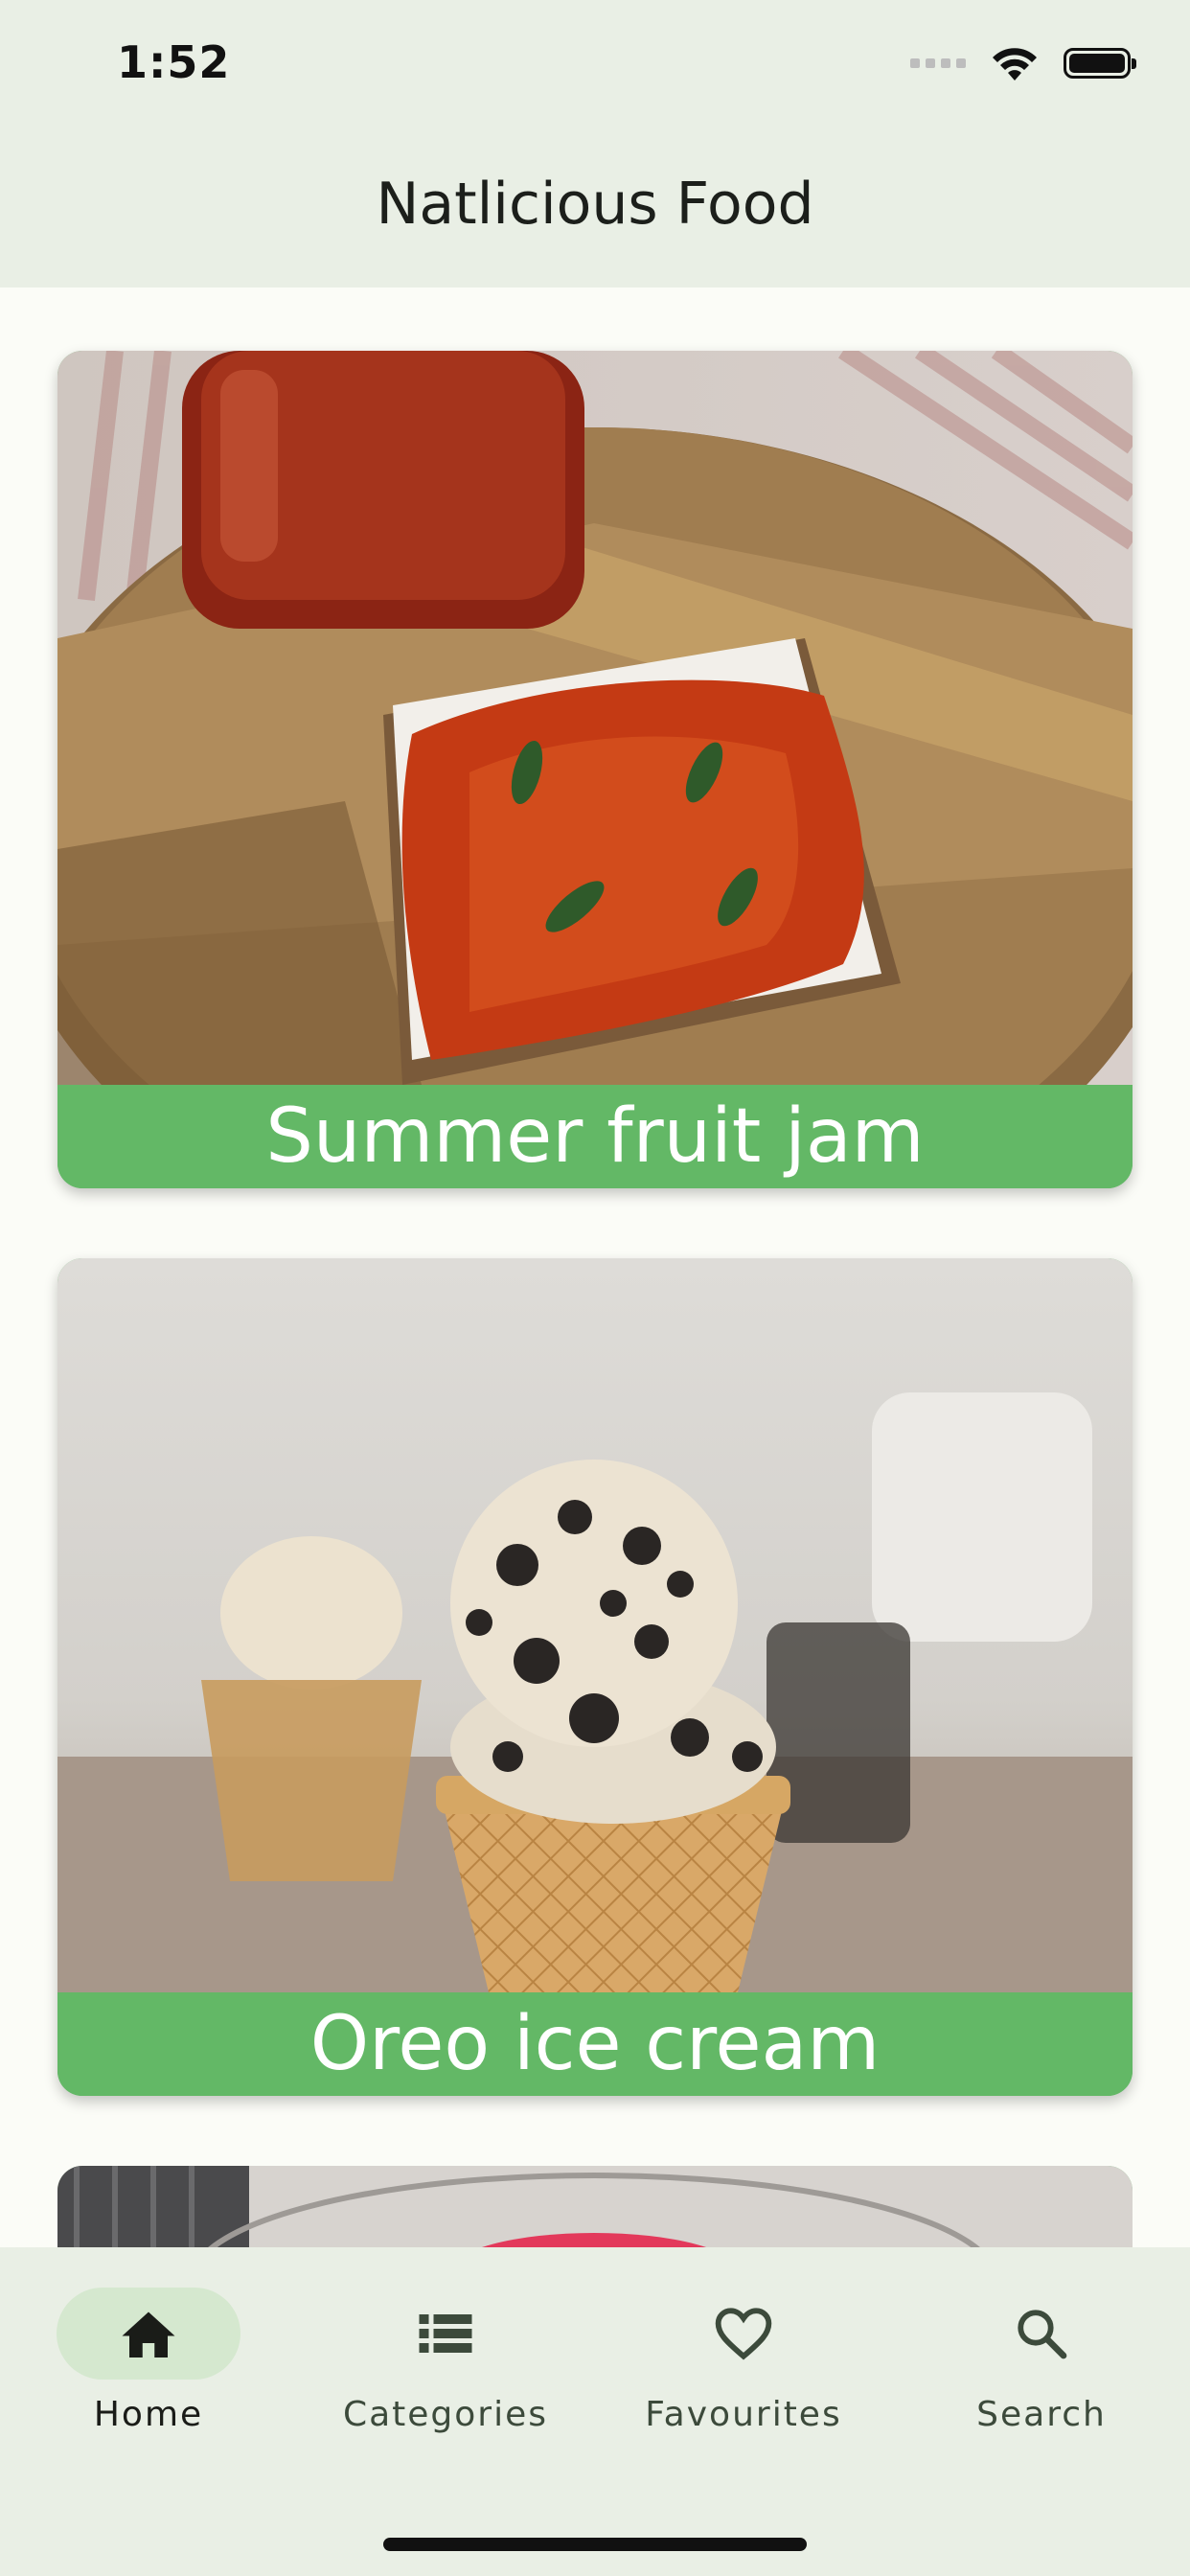 This screenshot has width=1190, height=2576. What do you see at coordinates (938, 63) in the screenshot?
I see `cellular-signal-icon` at bounding box center [938, 63].